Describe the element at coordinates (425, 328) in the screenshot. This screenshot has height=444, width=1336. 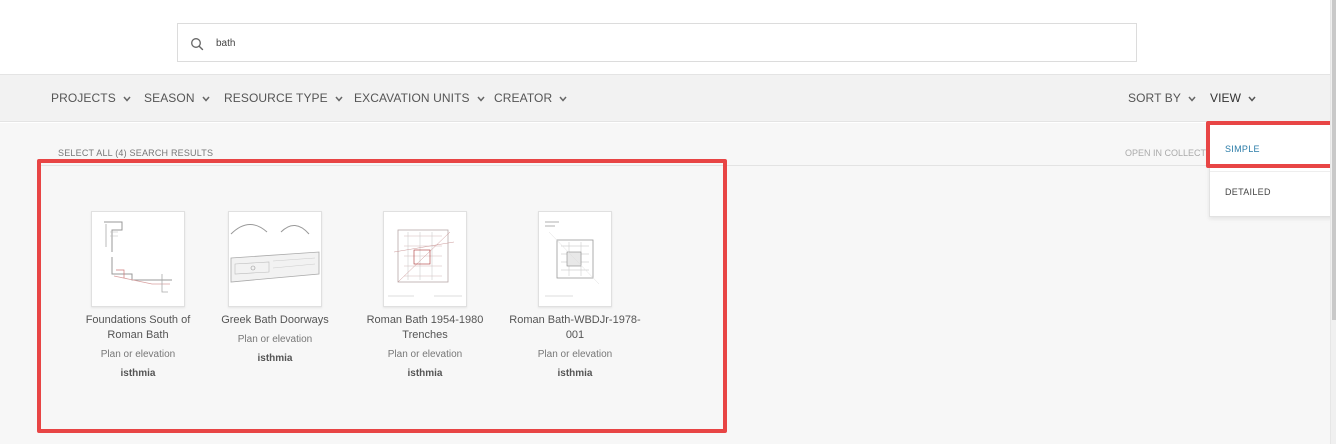
I see `result-title: Roman Bath 1954-1980 Trenches` at that location.